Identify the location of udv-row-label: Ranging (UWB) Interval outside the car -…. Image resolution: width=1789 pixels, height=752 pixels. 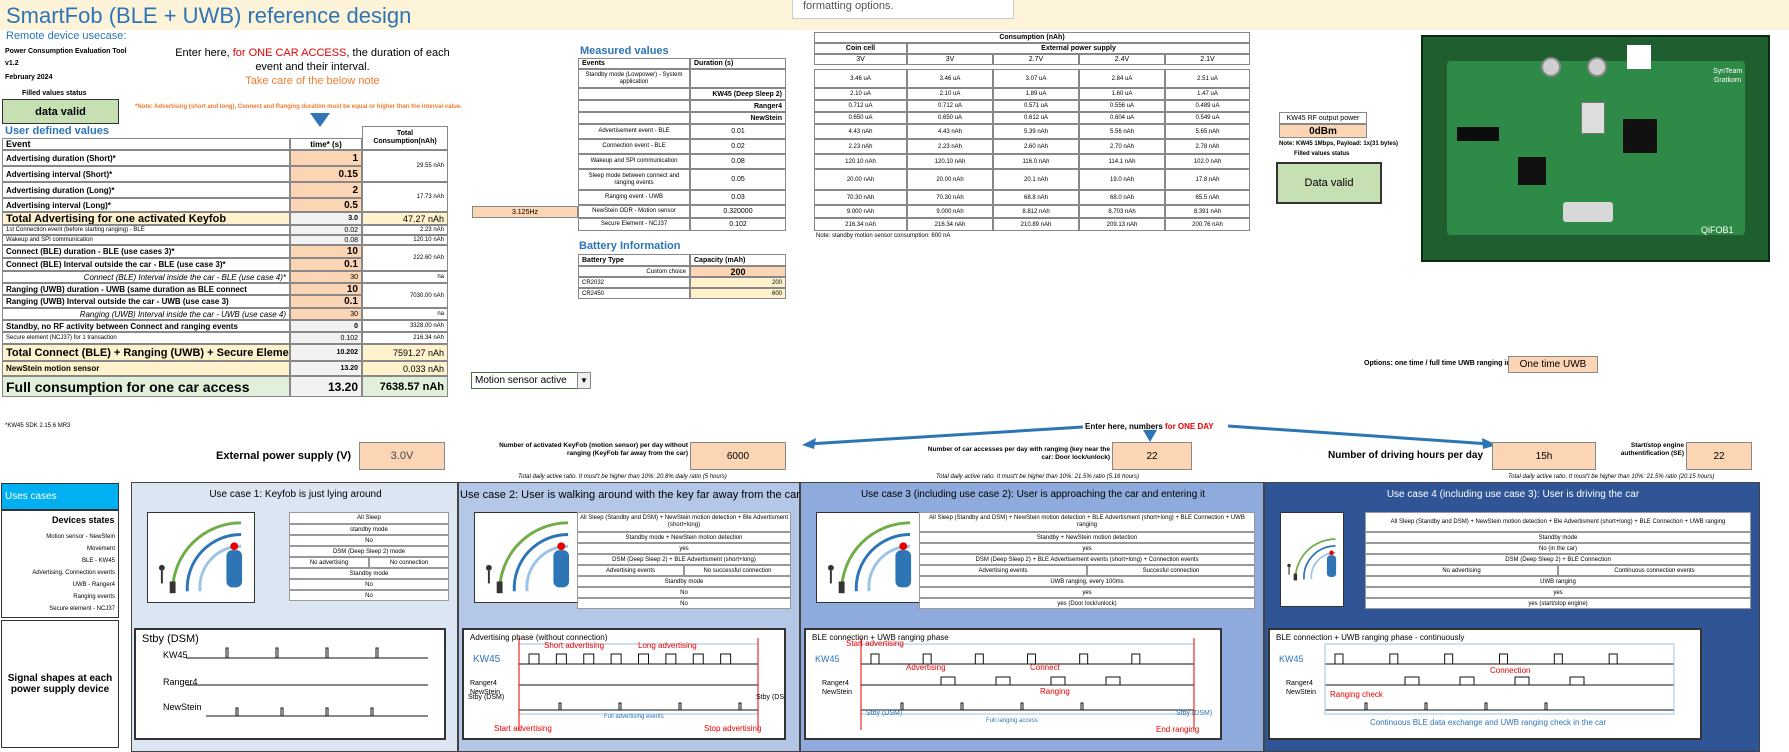
(146, 301).